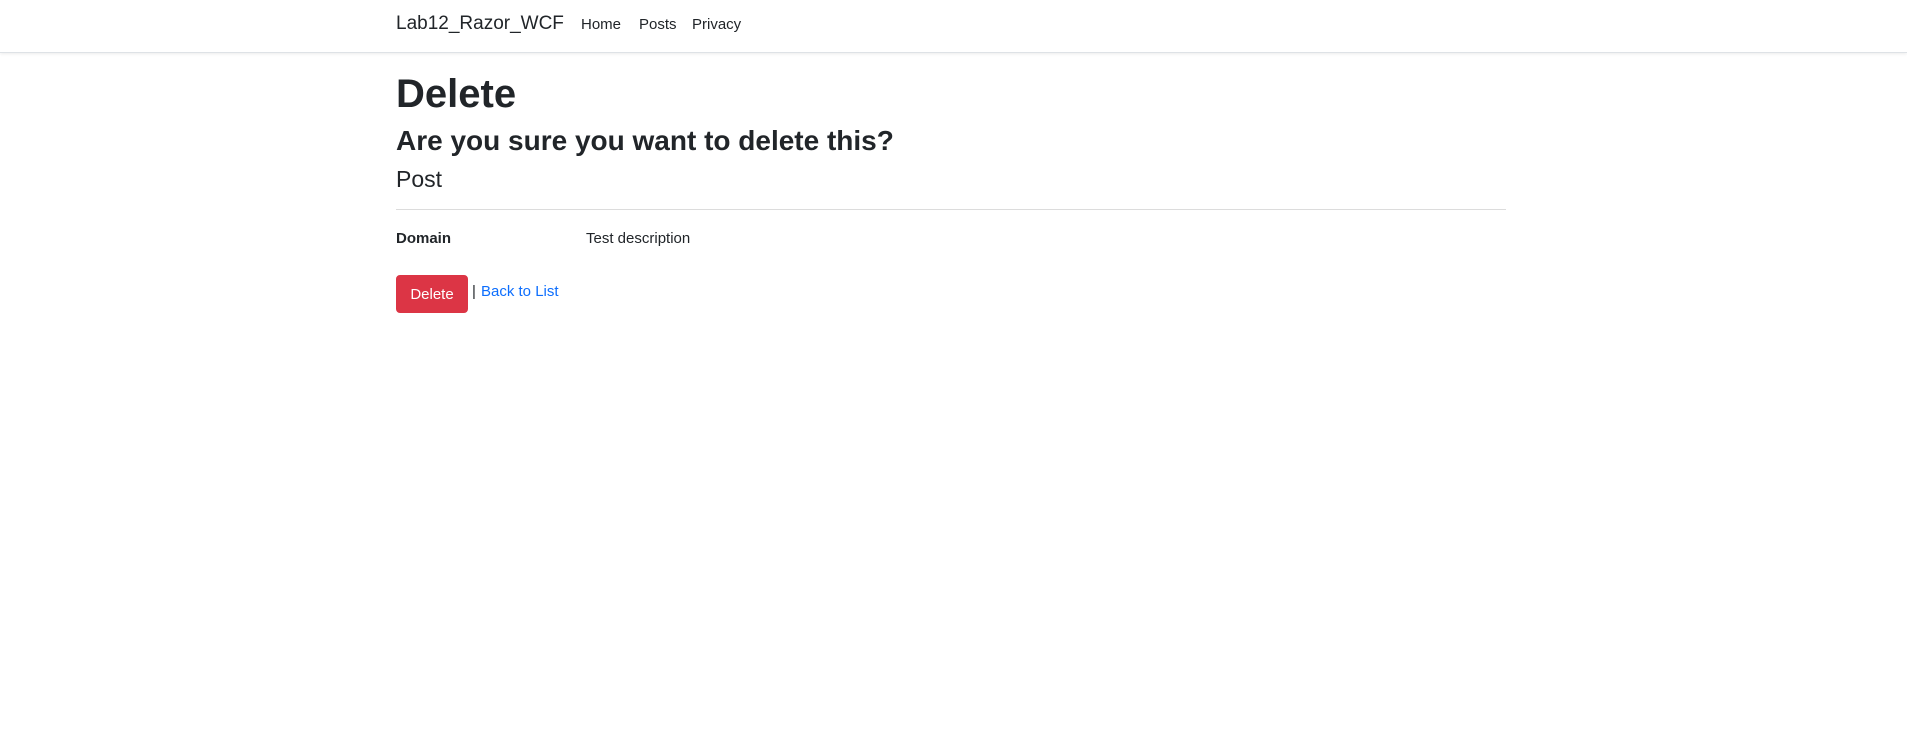 The image size is (1907, 753). I want to click on delete-button: Delete, so click(432, 294).